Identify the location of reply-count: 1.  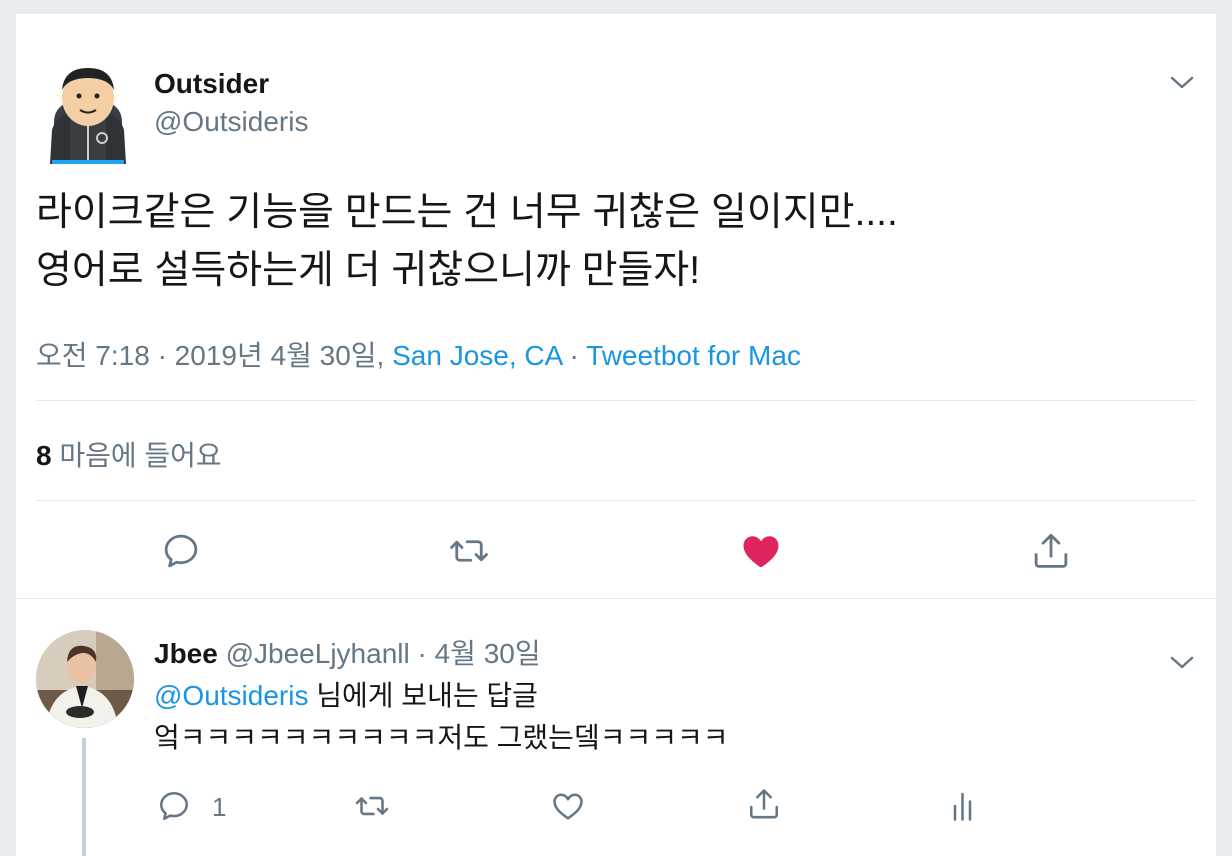
(219, 807).